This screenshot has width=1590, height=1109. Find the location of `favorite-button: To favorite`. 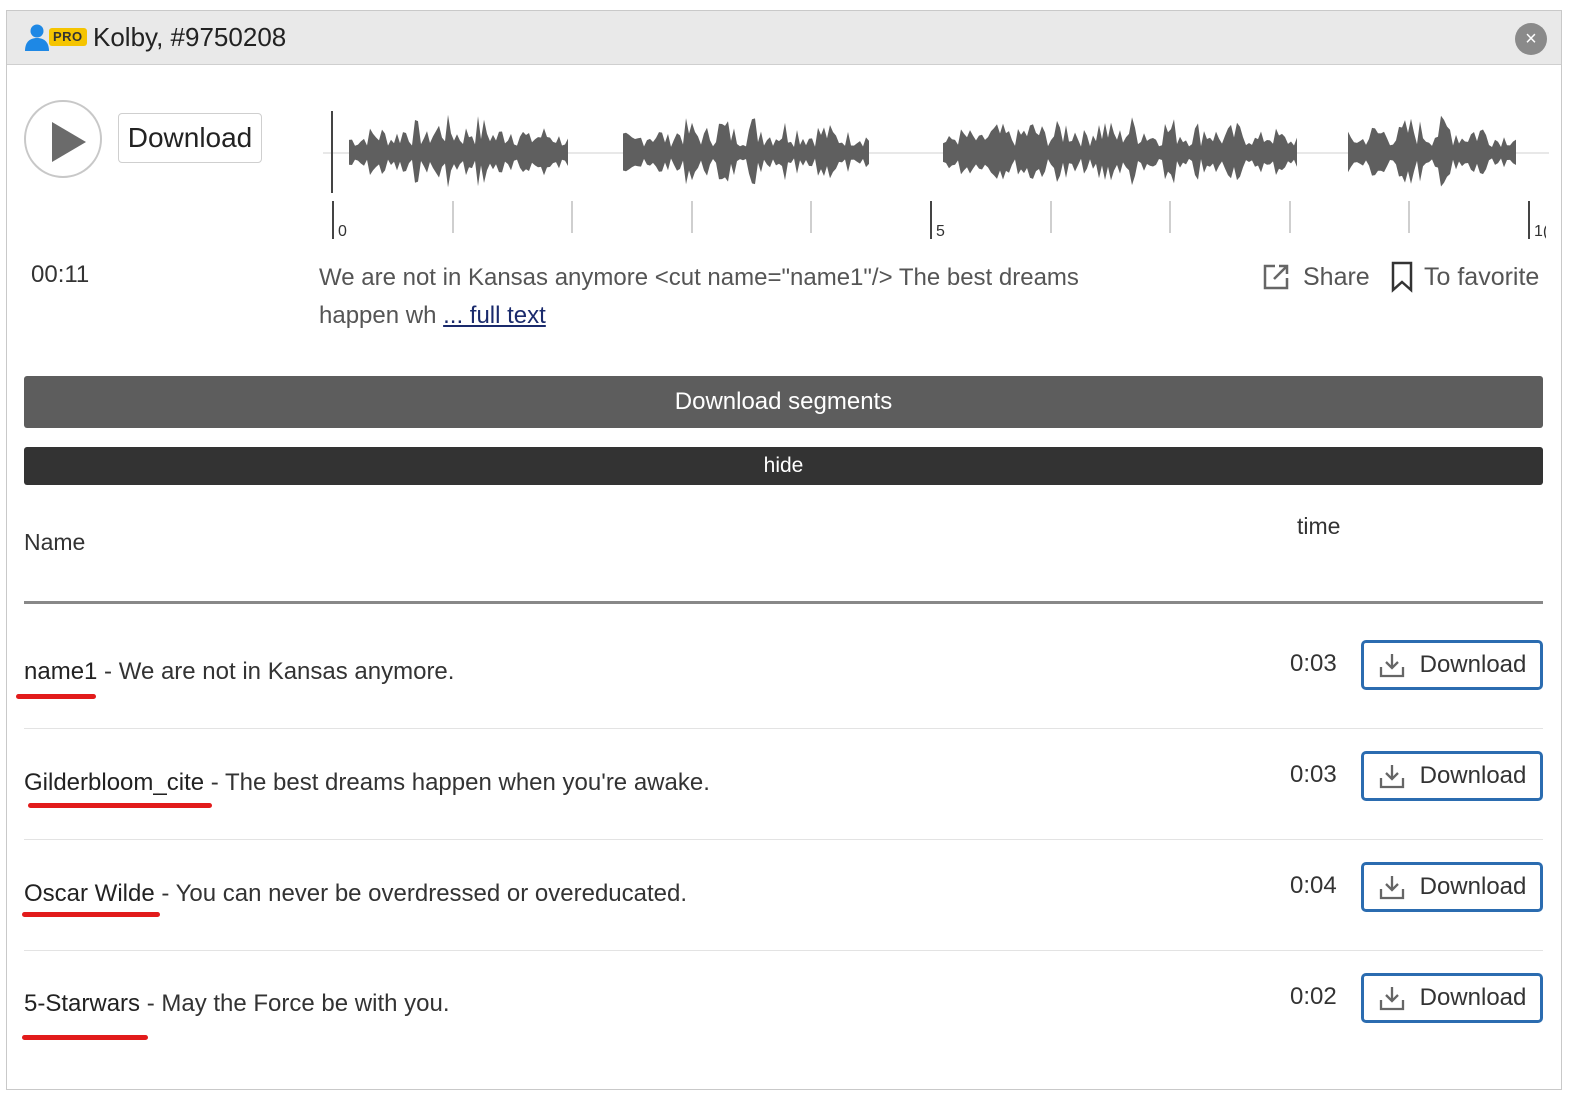

favorite-button: To favorite is located at coordinates (1464, 277).